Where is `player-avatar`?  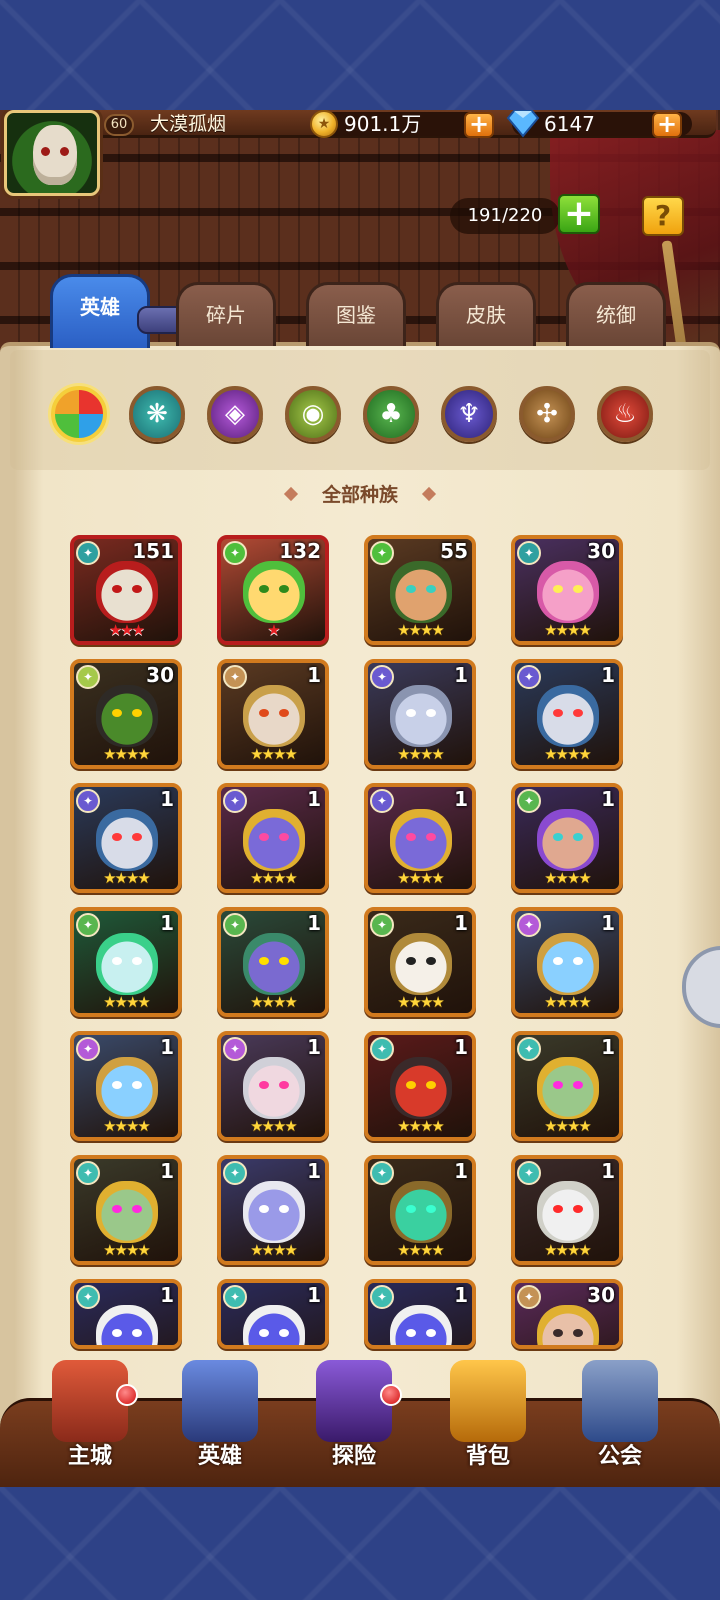
player-avatar is located at coordinates (52, 153).